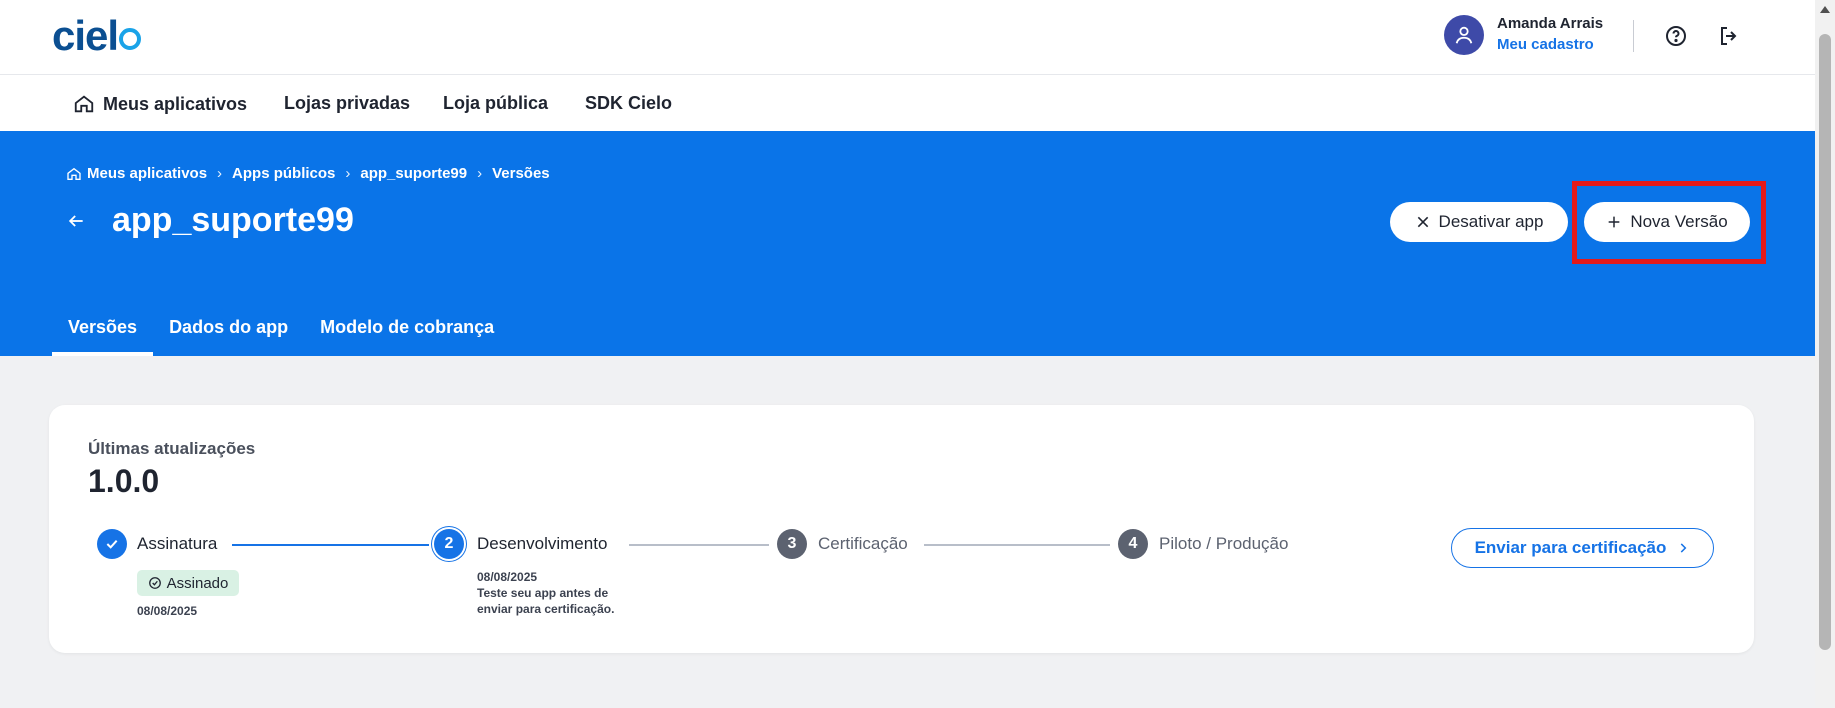  I want to click on nav-item-label: Meus aplicativos, so click(175, 103).